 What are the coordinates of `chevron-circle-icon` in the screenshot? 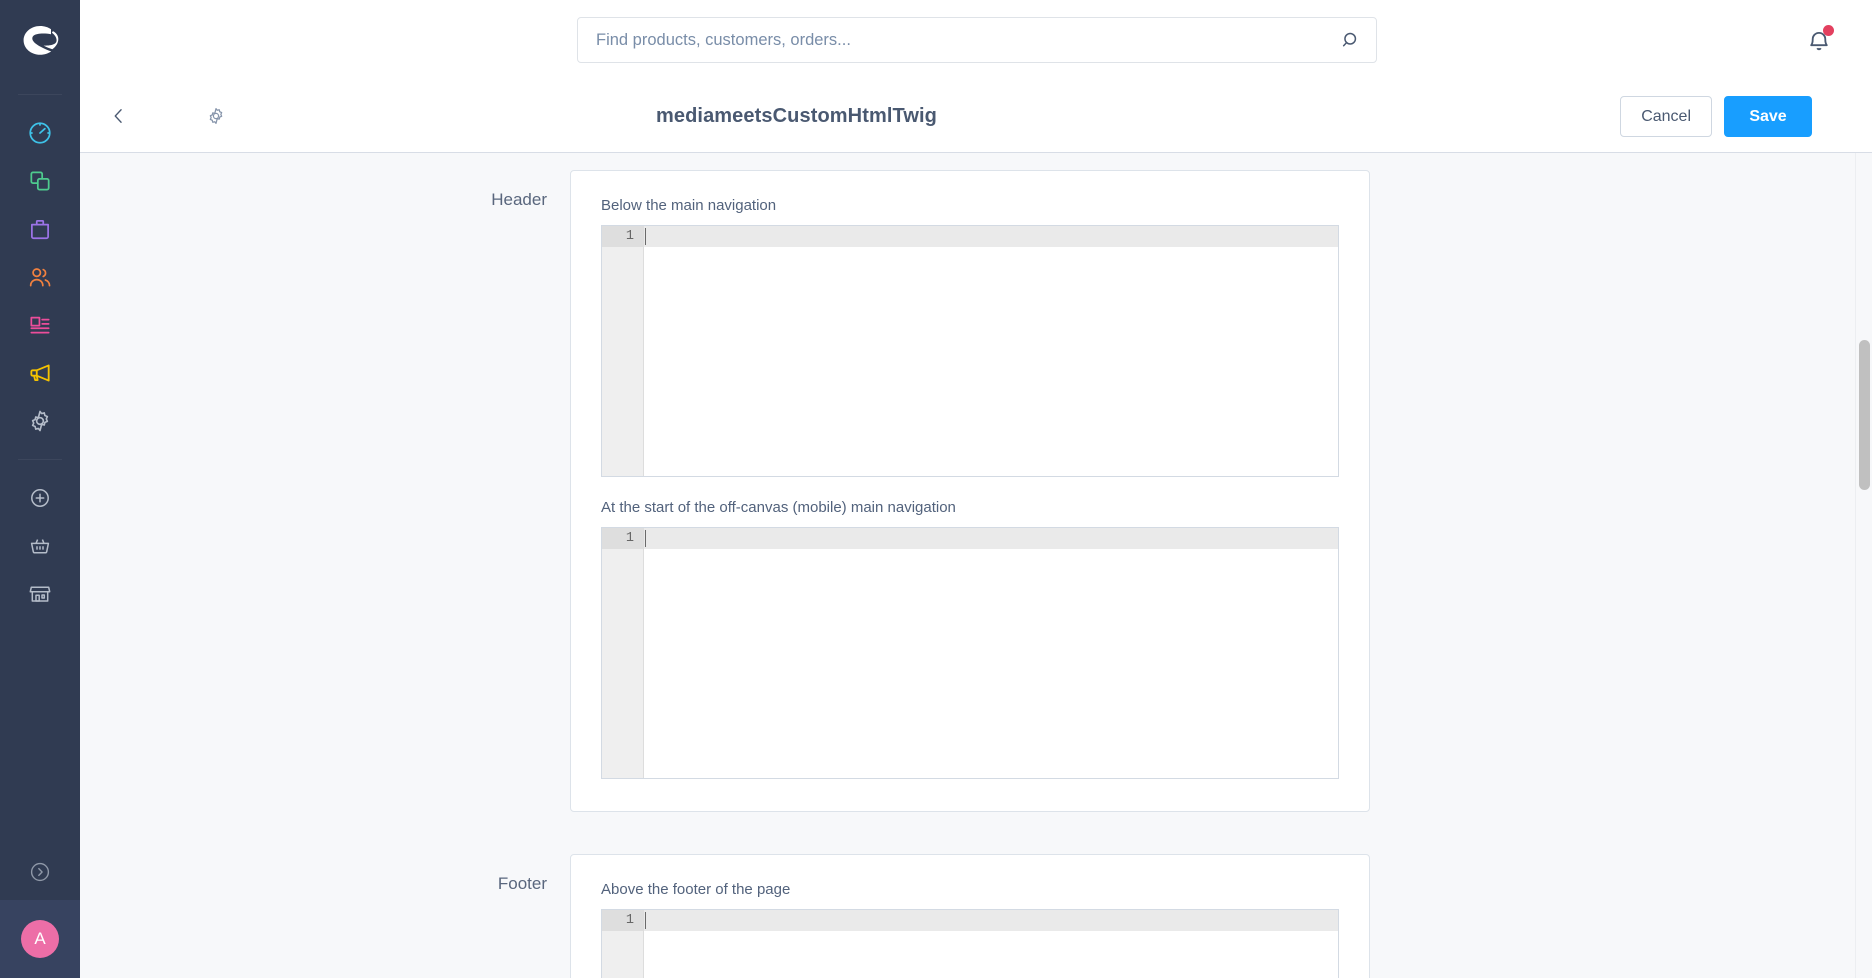 It's located at (40, 872).